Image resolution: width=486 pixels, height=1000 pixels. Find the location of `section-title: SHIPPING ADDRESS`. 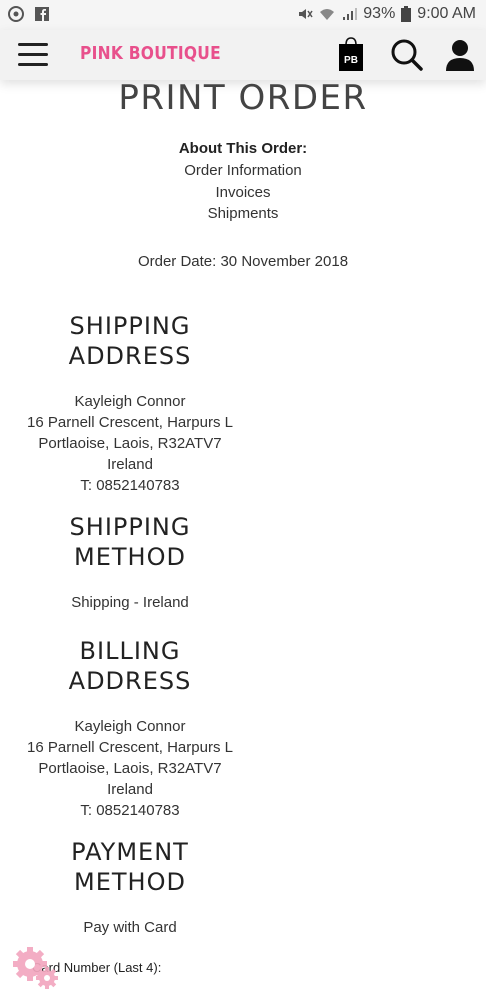

section-title: SHIPPING ADDRESS is located at coordinates (130, 341).